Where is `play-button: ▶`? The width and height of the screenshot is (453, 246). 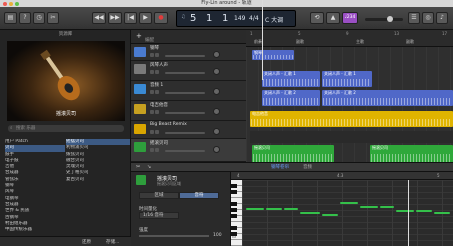
play-button: ▶ is located at coordinates (145, 18).